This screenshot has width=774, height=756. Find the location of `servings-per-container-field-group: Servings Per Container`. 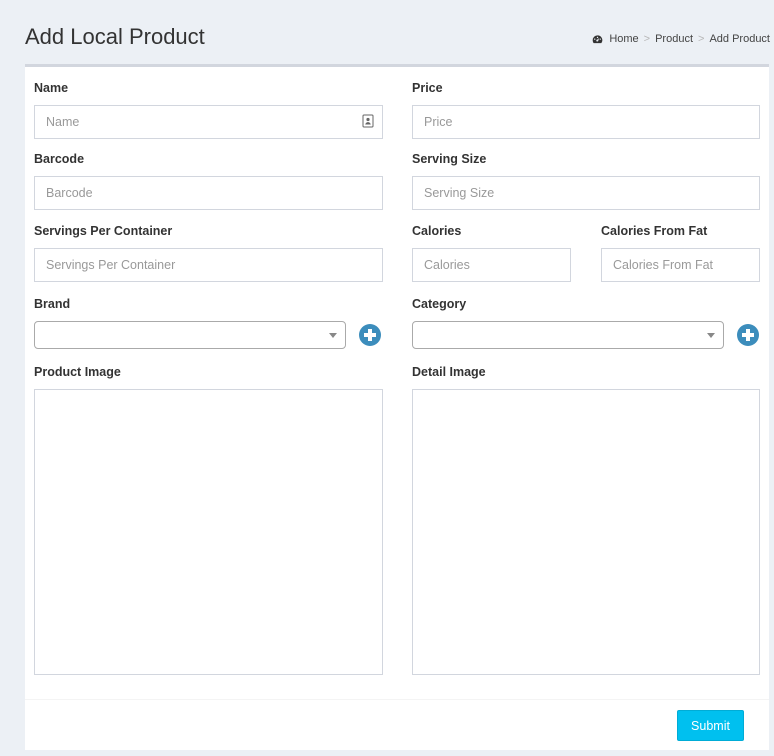

servings-per-container-field-group: Servings Per Container is located at coordinates (208, 252).